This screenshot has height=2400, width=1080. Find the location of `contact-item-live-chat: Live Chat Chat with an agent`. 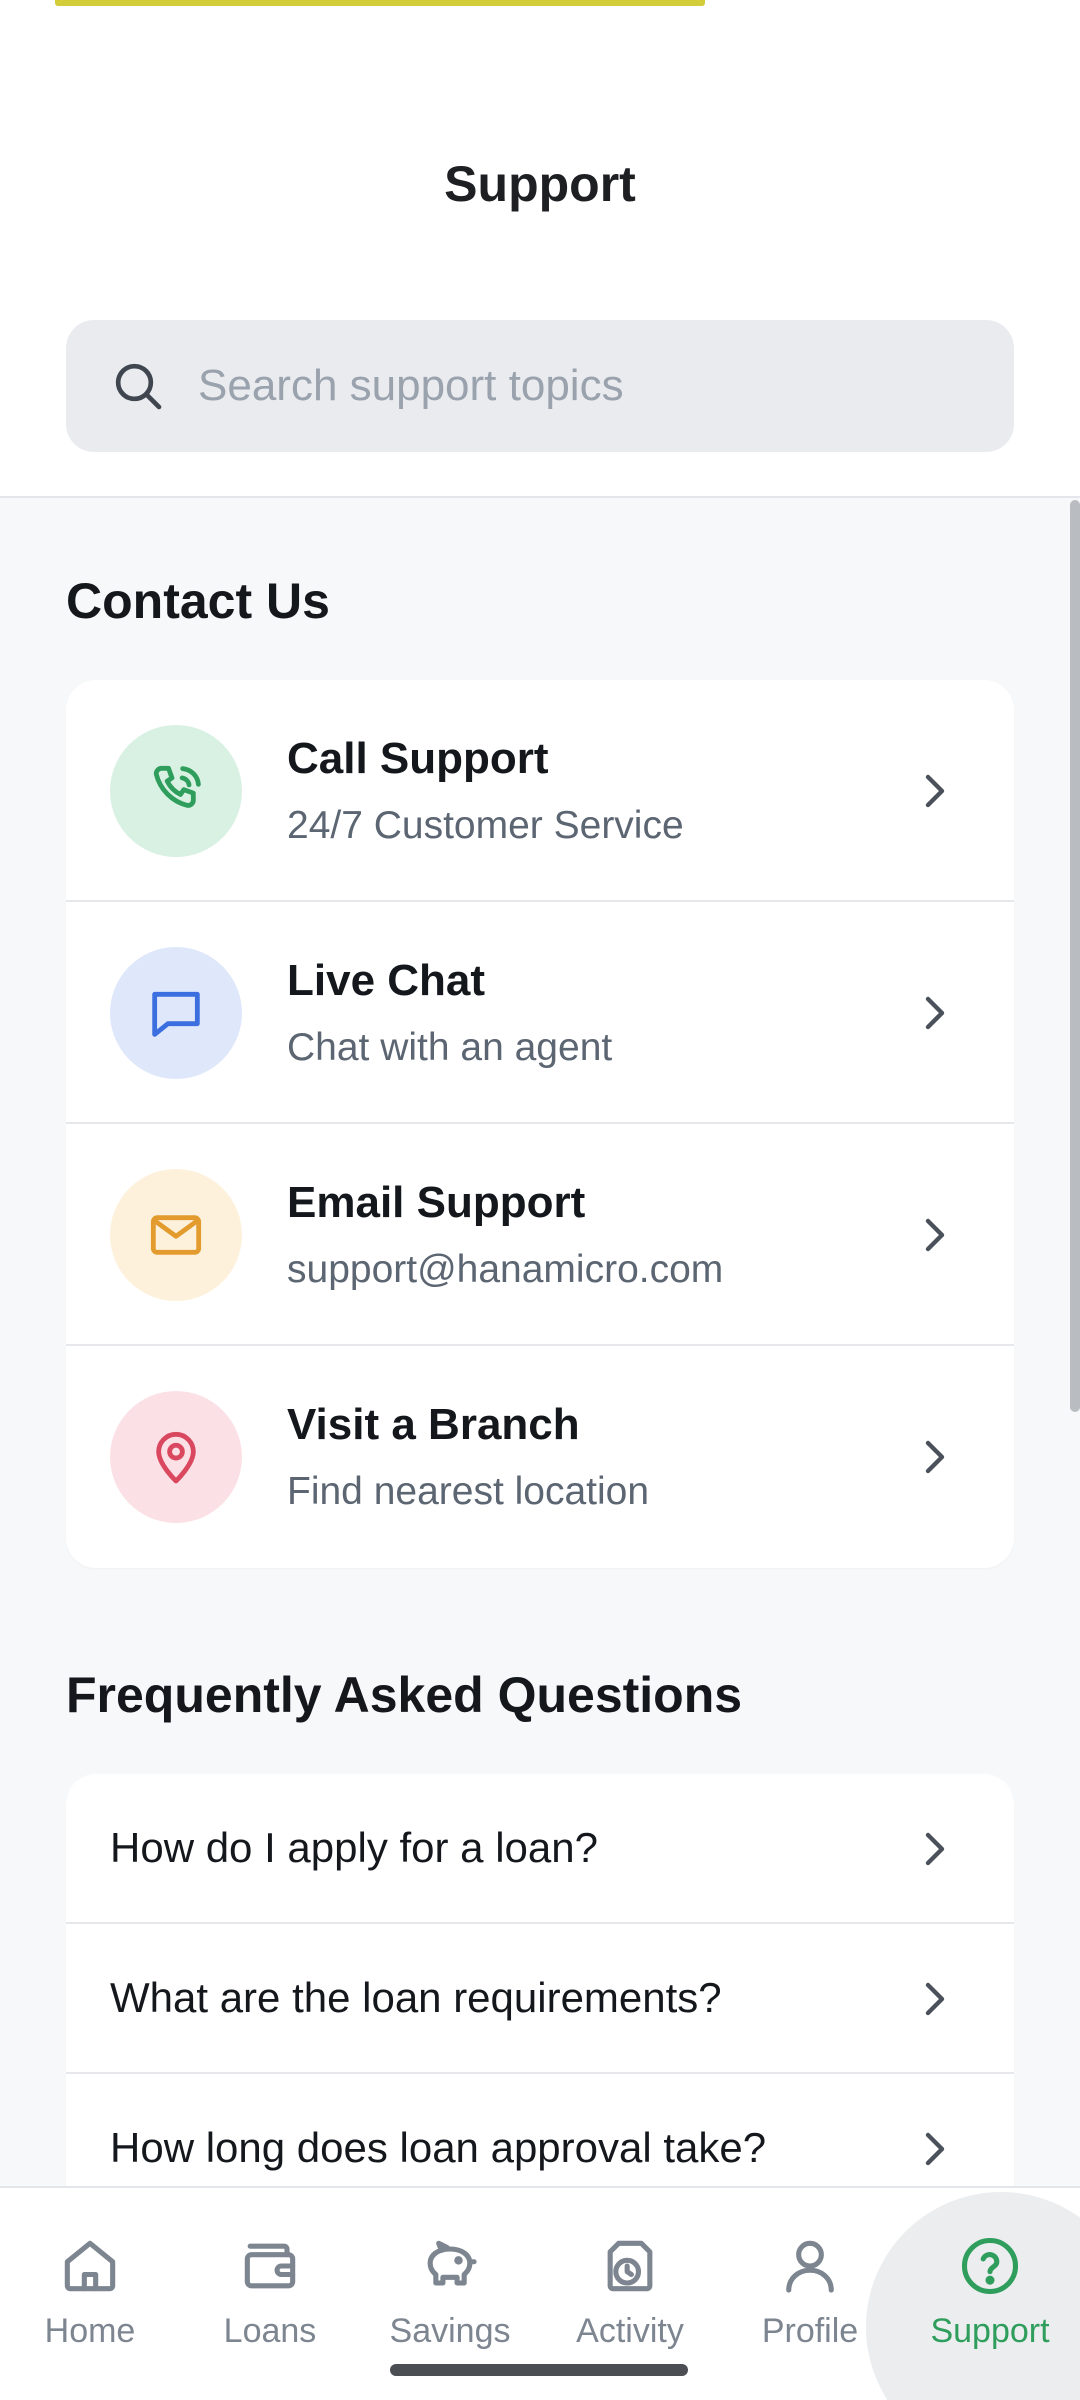

contact-item-live-chat: Live Chat Chat with an agent is located at coordinates (540, 1013).